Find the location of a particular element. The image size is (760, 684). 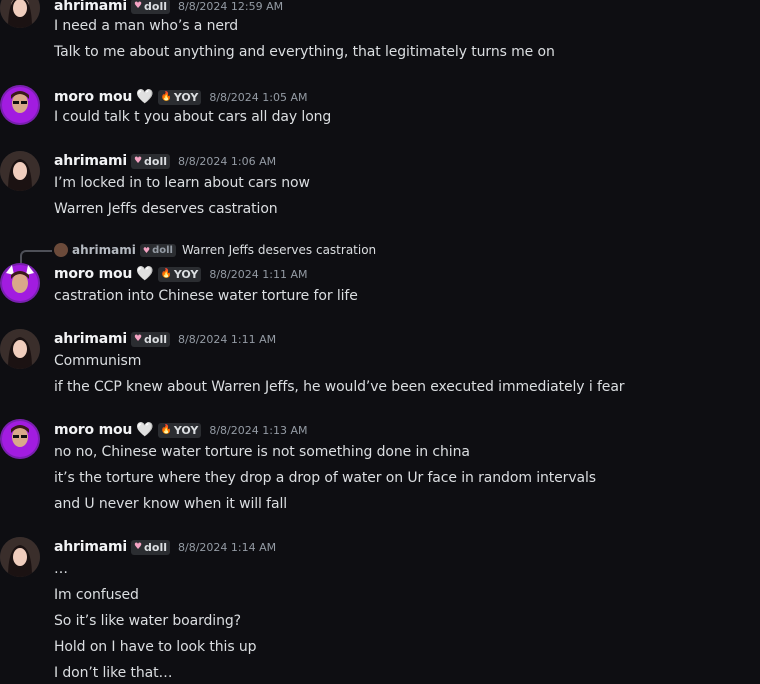

timestamp: 8/8/2024 1:06 AM is located at coordinates (227, 161).